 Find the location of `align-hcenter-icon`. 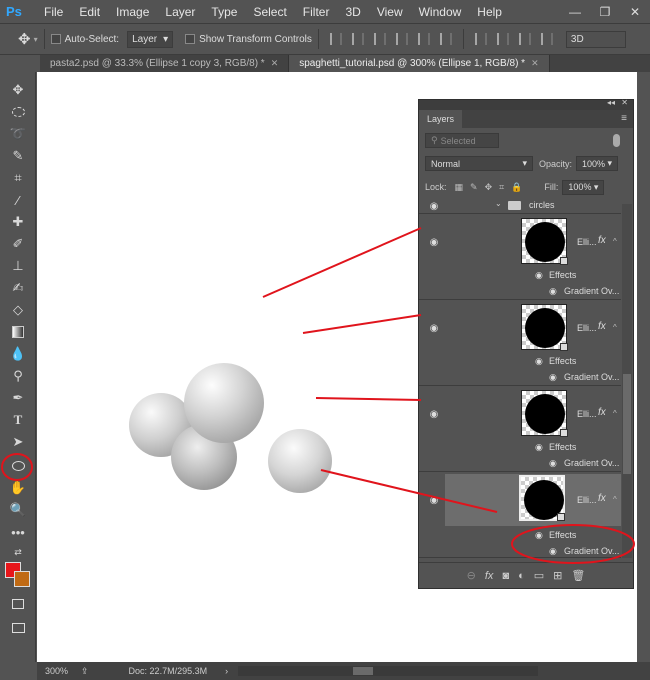

align-hcenter-icon is located at coordinates (423, 39).